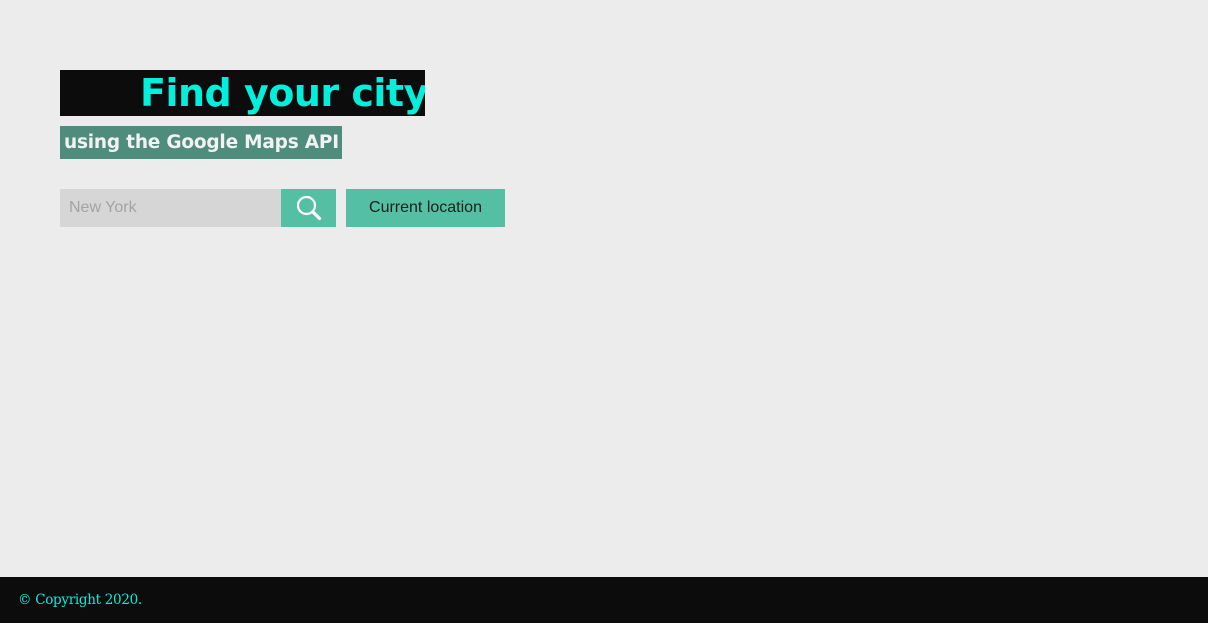 The height and width of the screenshot is (623, 1208). What do you see at coordinates (308, 208) in the screenshot?
I see `search-button` at bounding box center [308, 208].